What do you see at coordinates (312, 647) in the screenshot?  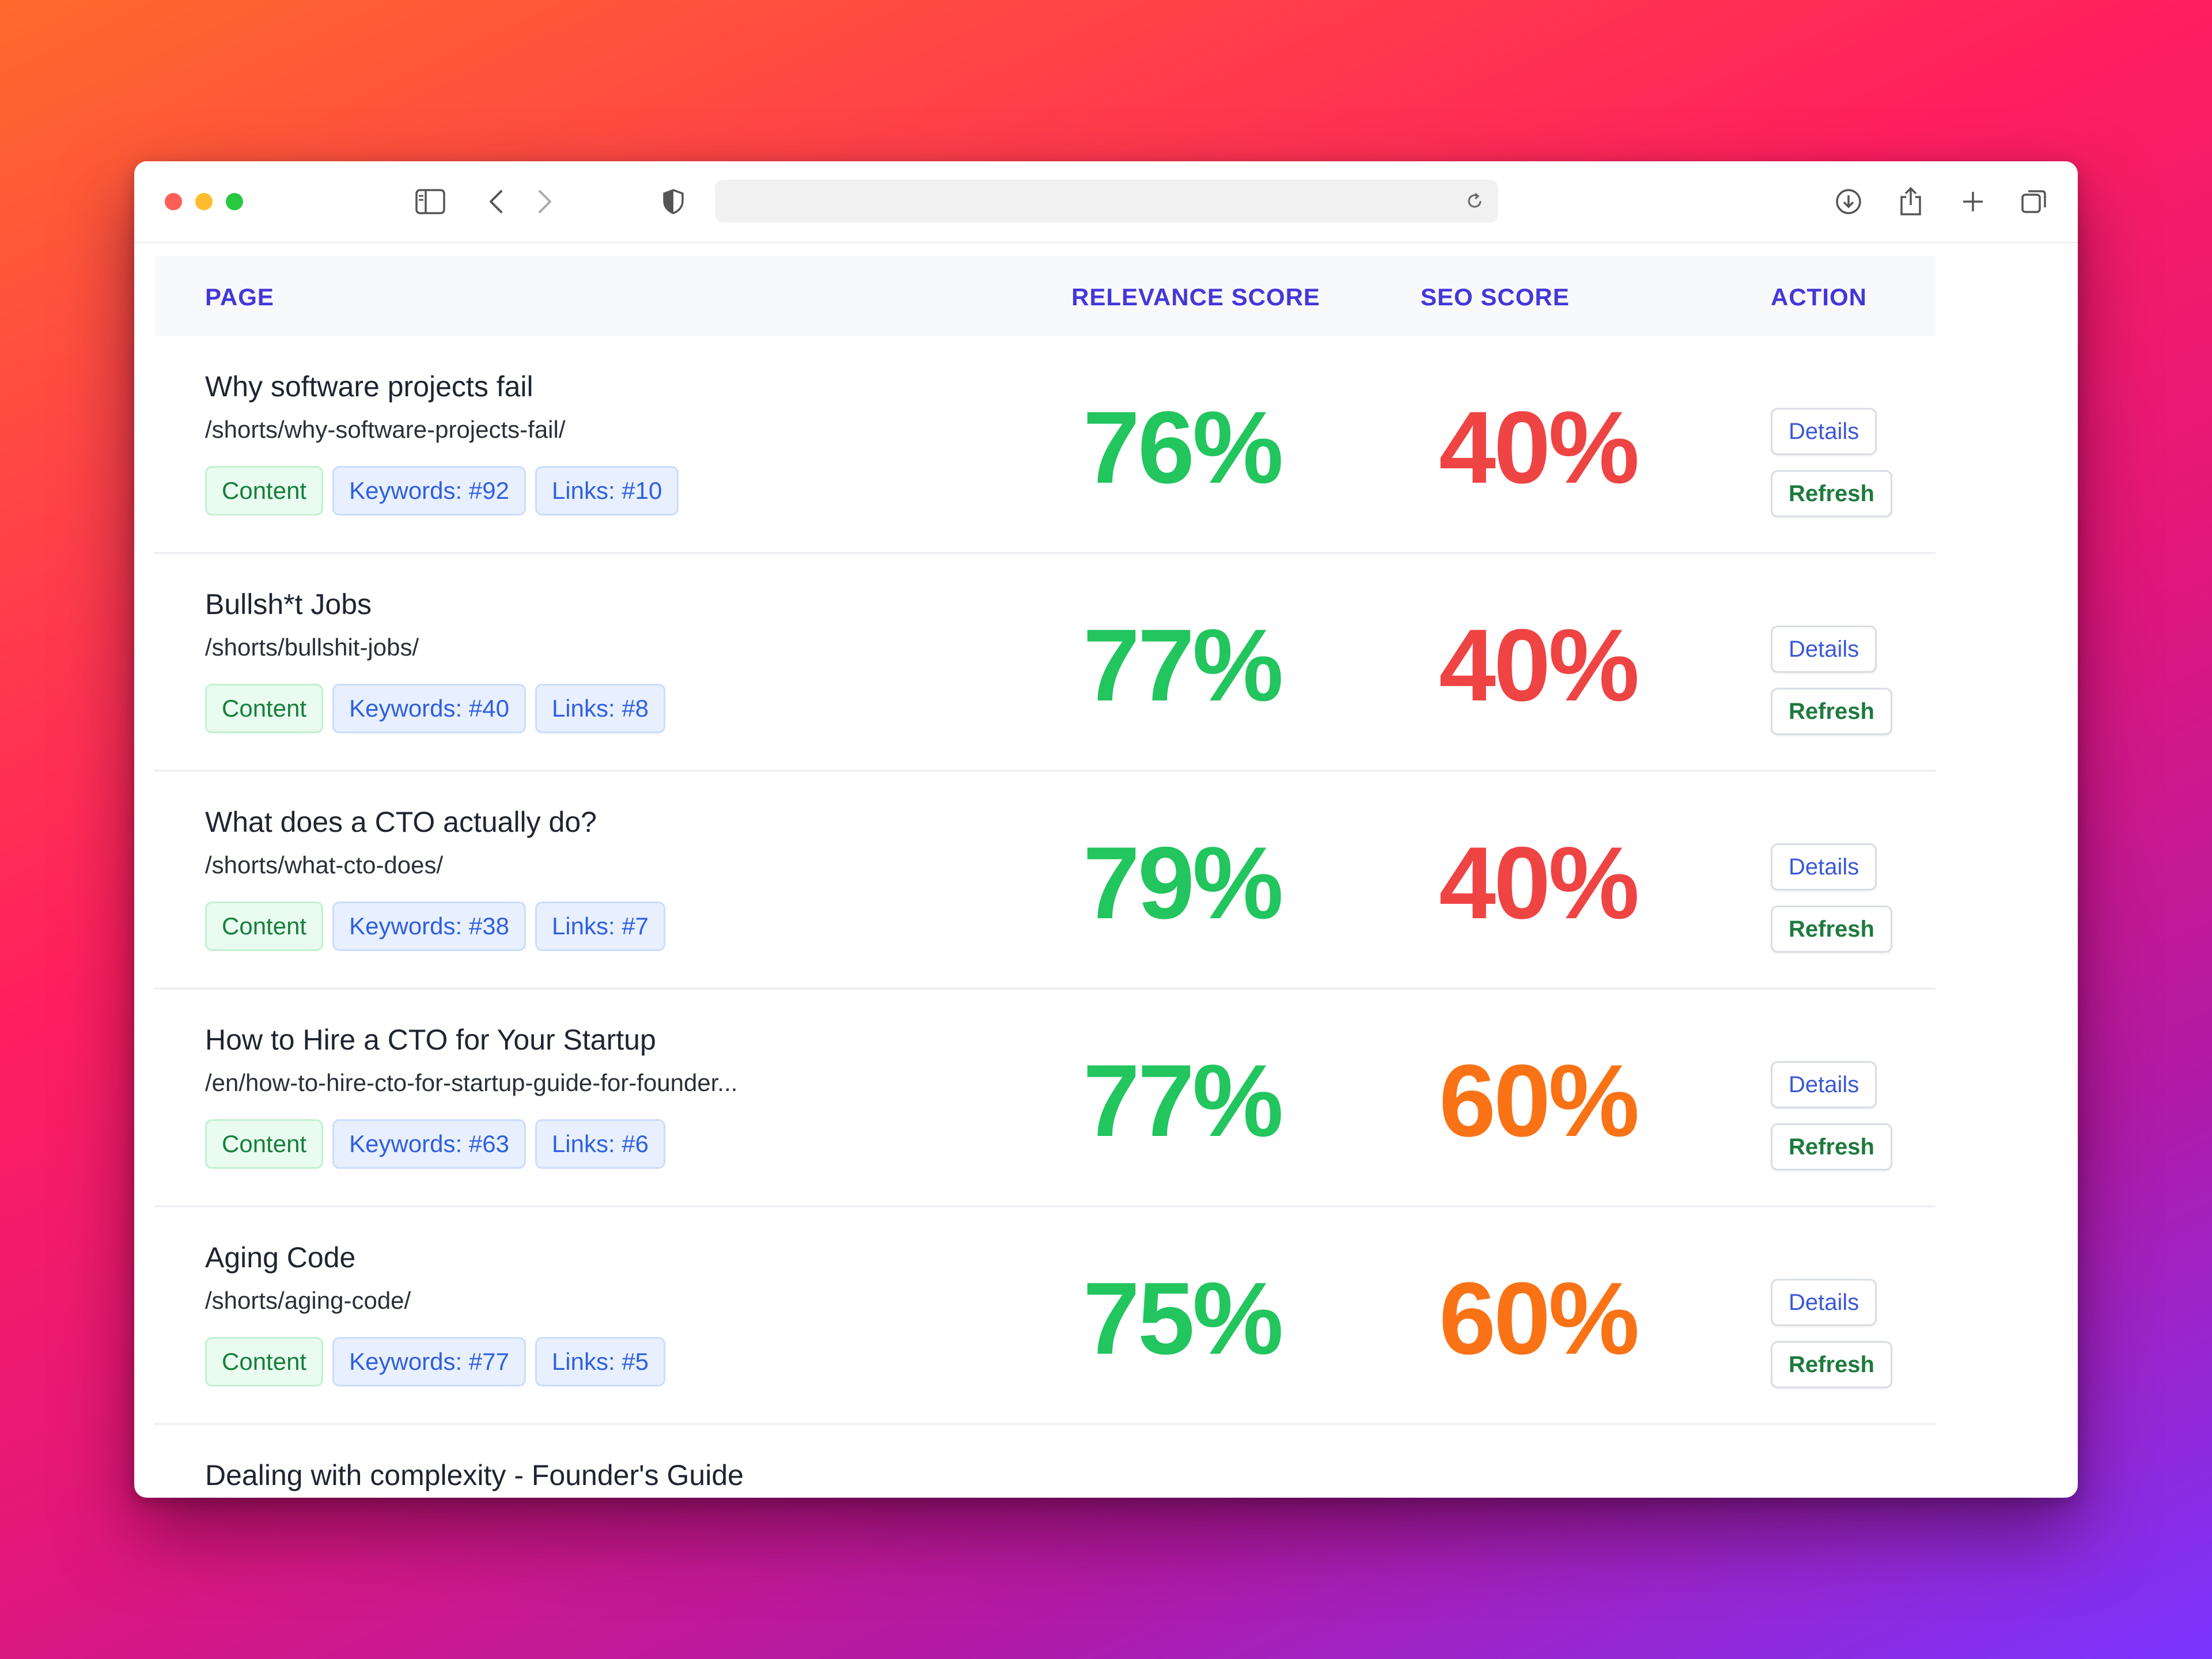 I see `page-path: /shorts/bullshit-jobs/` at bounding box center [312, 647].